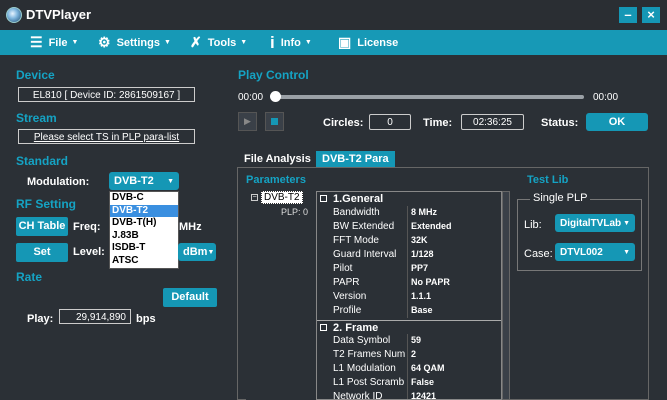 This screenshot has width=667, height=400. I want to click on standard-section-title: Standard, so click(42, 161).